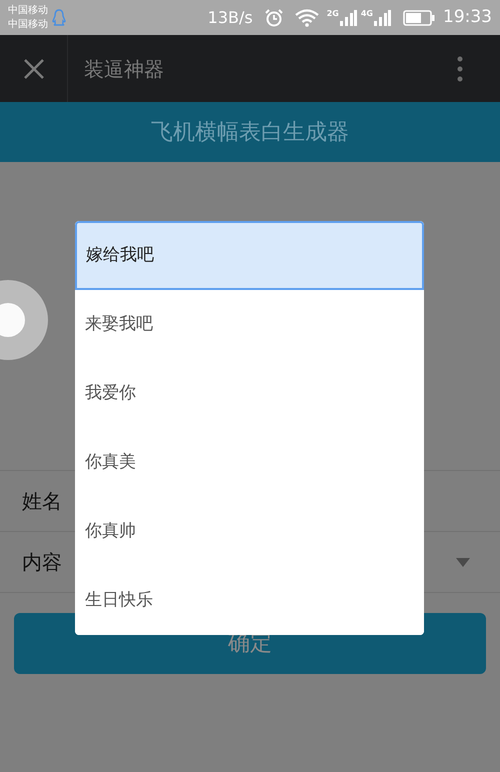 The height and width of the screenshot is (772, 500). Describe the element at coordinates (419, 18) in the screenshot. I see `battery-icon` at that location.